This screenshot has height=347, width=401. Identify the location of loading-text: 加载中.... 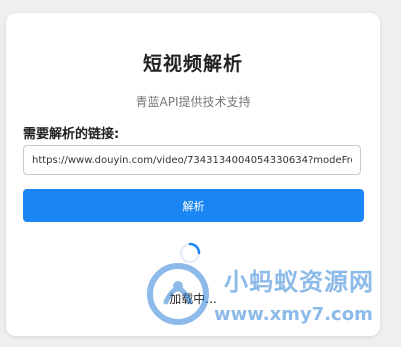
(193, 299).